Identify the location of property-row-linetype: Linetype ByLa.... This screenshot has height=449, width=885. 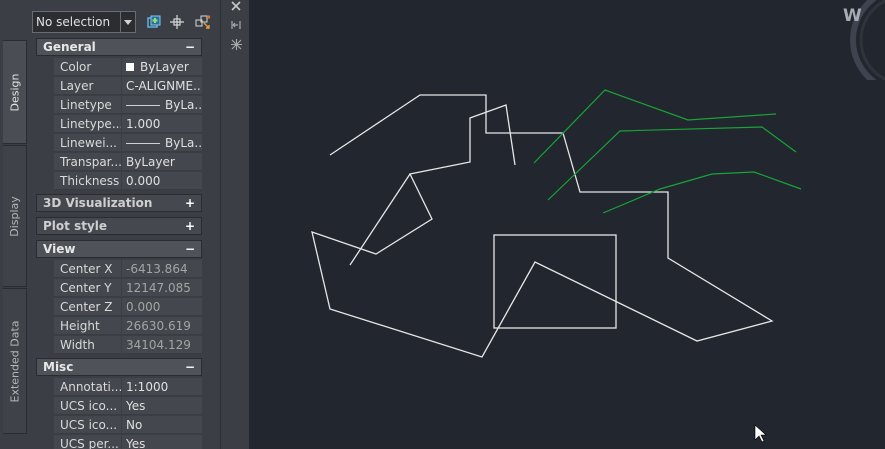
(119, 105).